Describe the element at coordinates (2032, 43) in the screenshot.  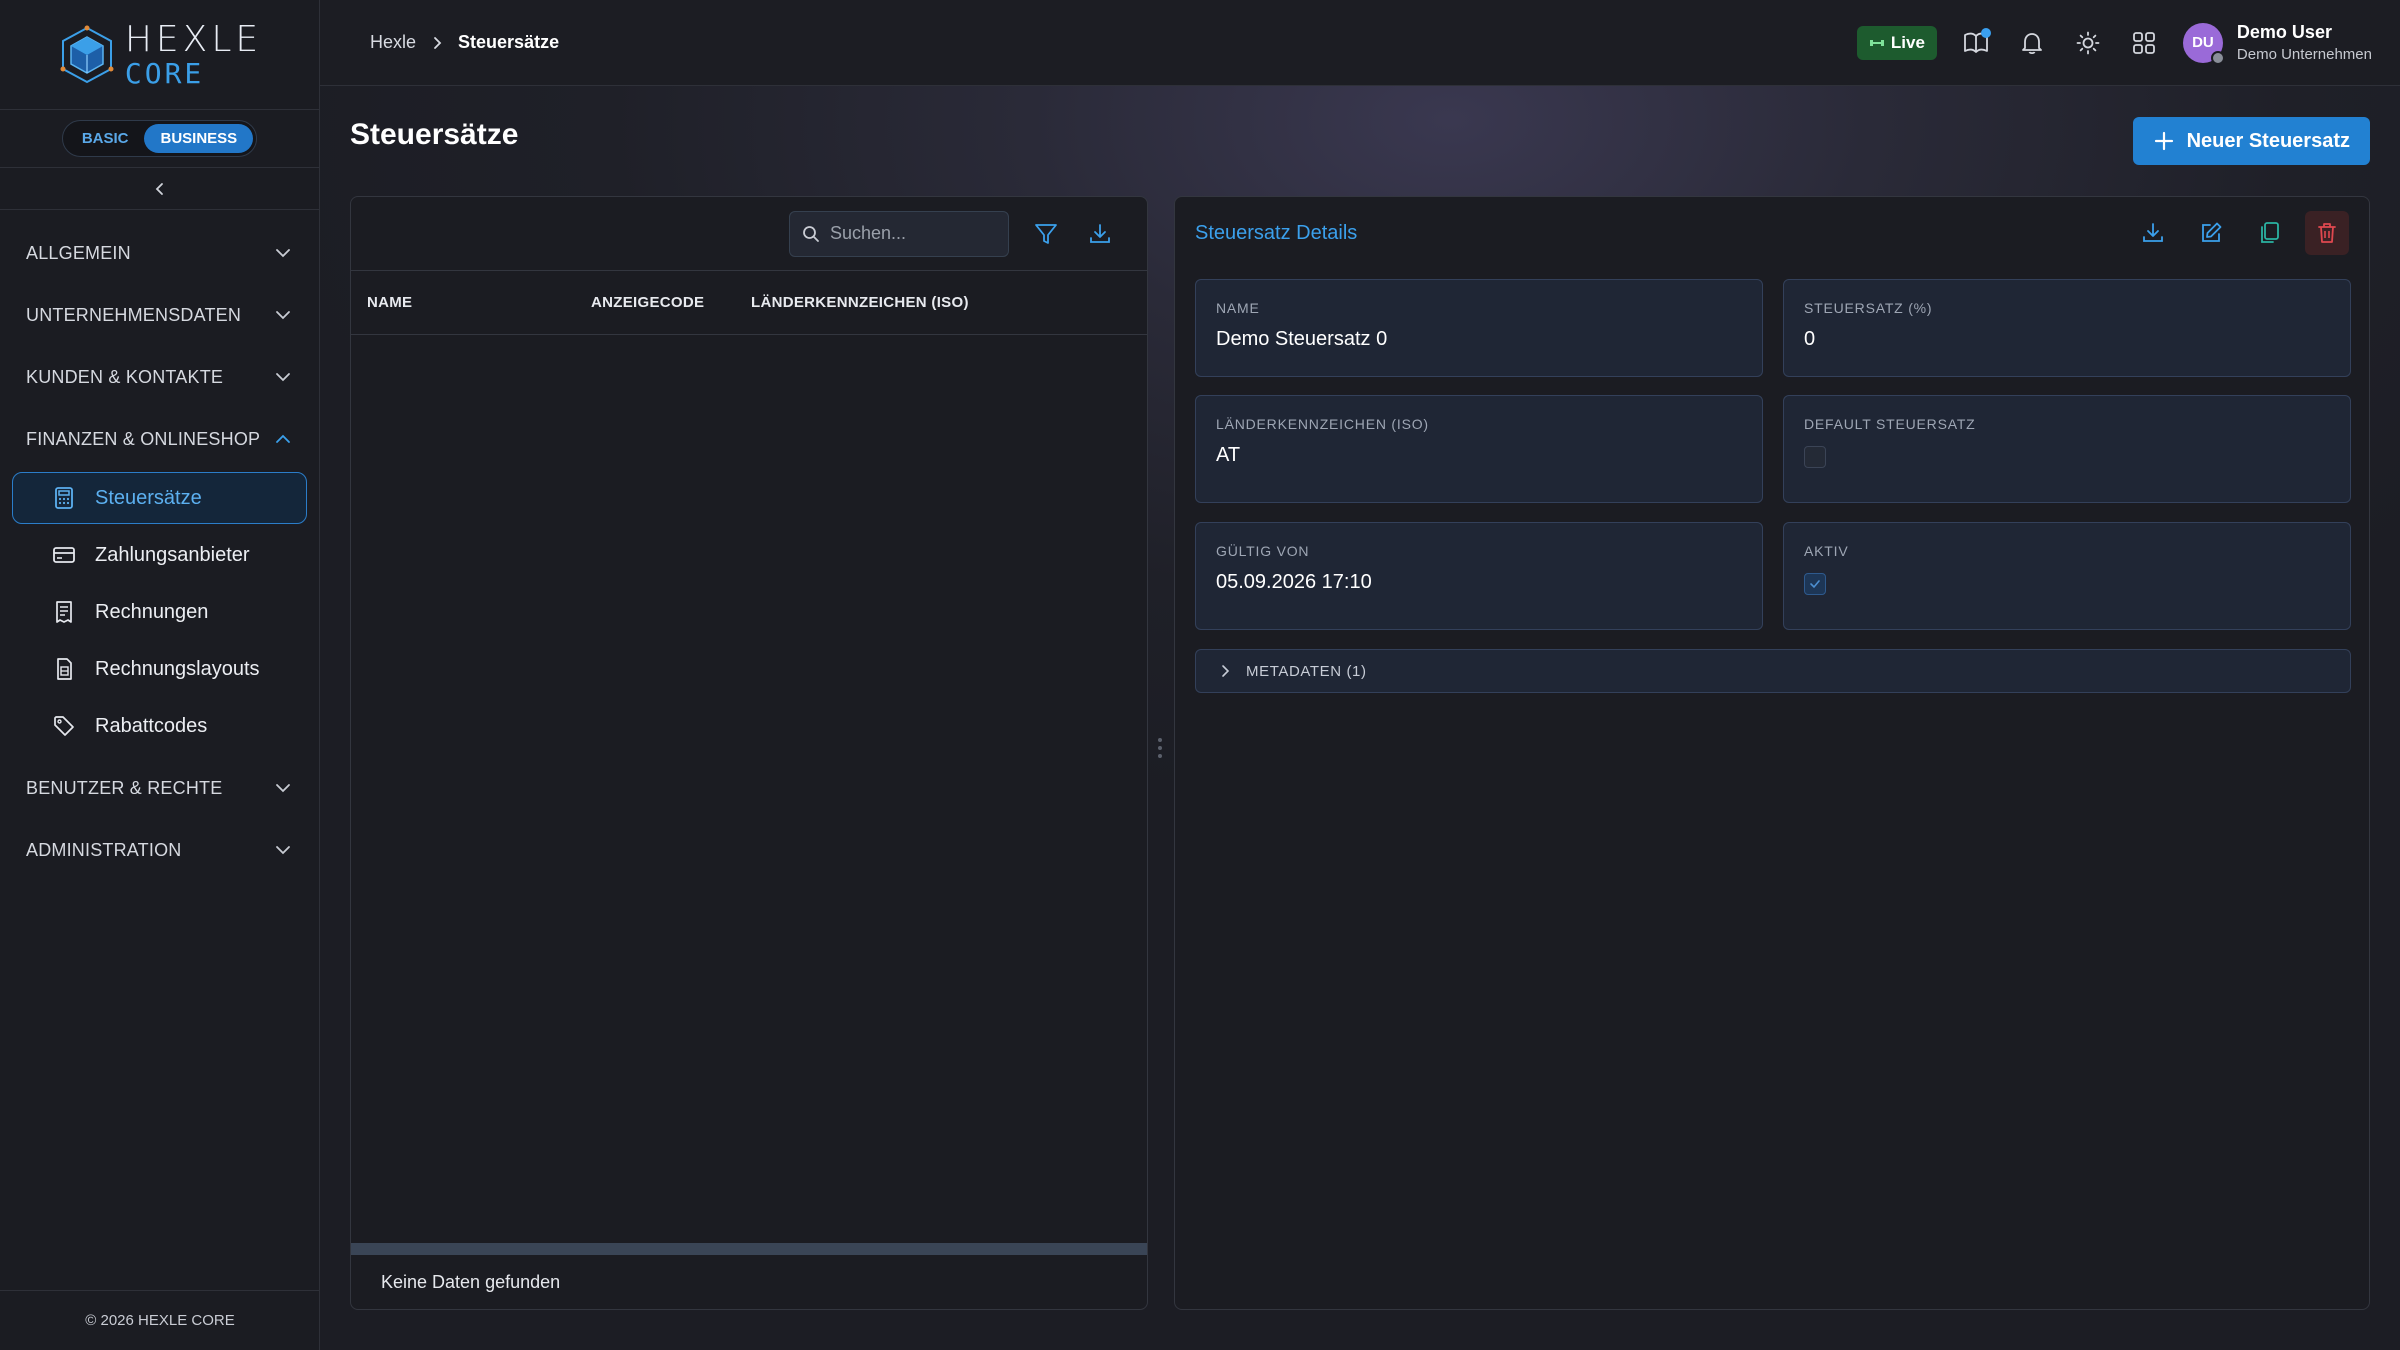
I see `notifications-button` at that location.